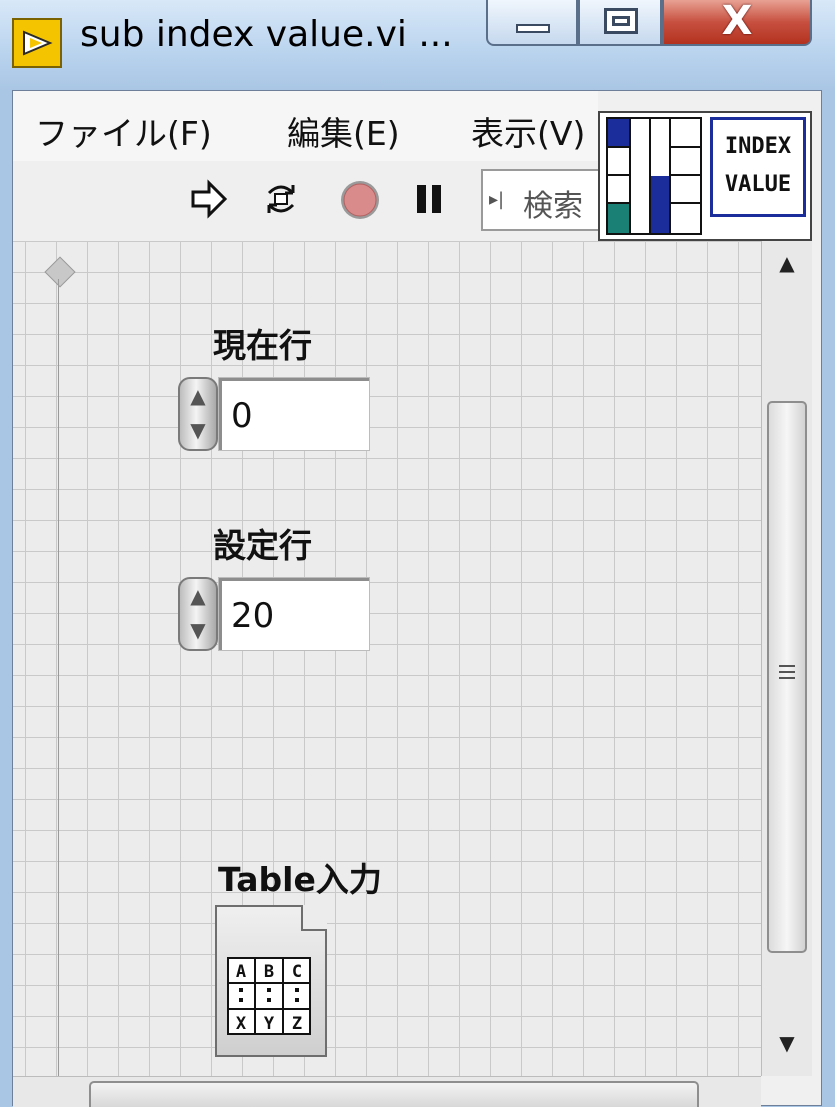  Describe the element at coordinates (343, 131) in the screenshot. I see `menu-edit: 編集(E)` at that location.